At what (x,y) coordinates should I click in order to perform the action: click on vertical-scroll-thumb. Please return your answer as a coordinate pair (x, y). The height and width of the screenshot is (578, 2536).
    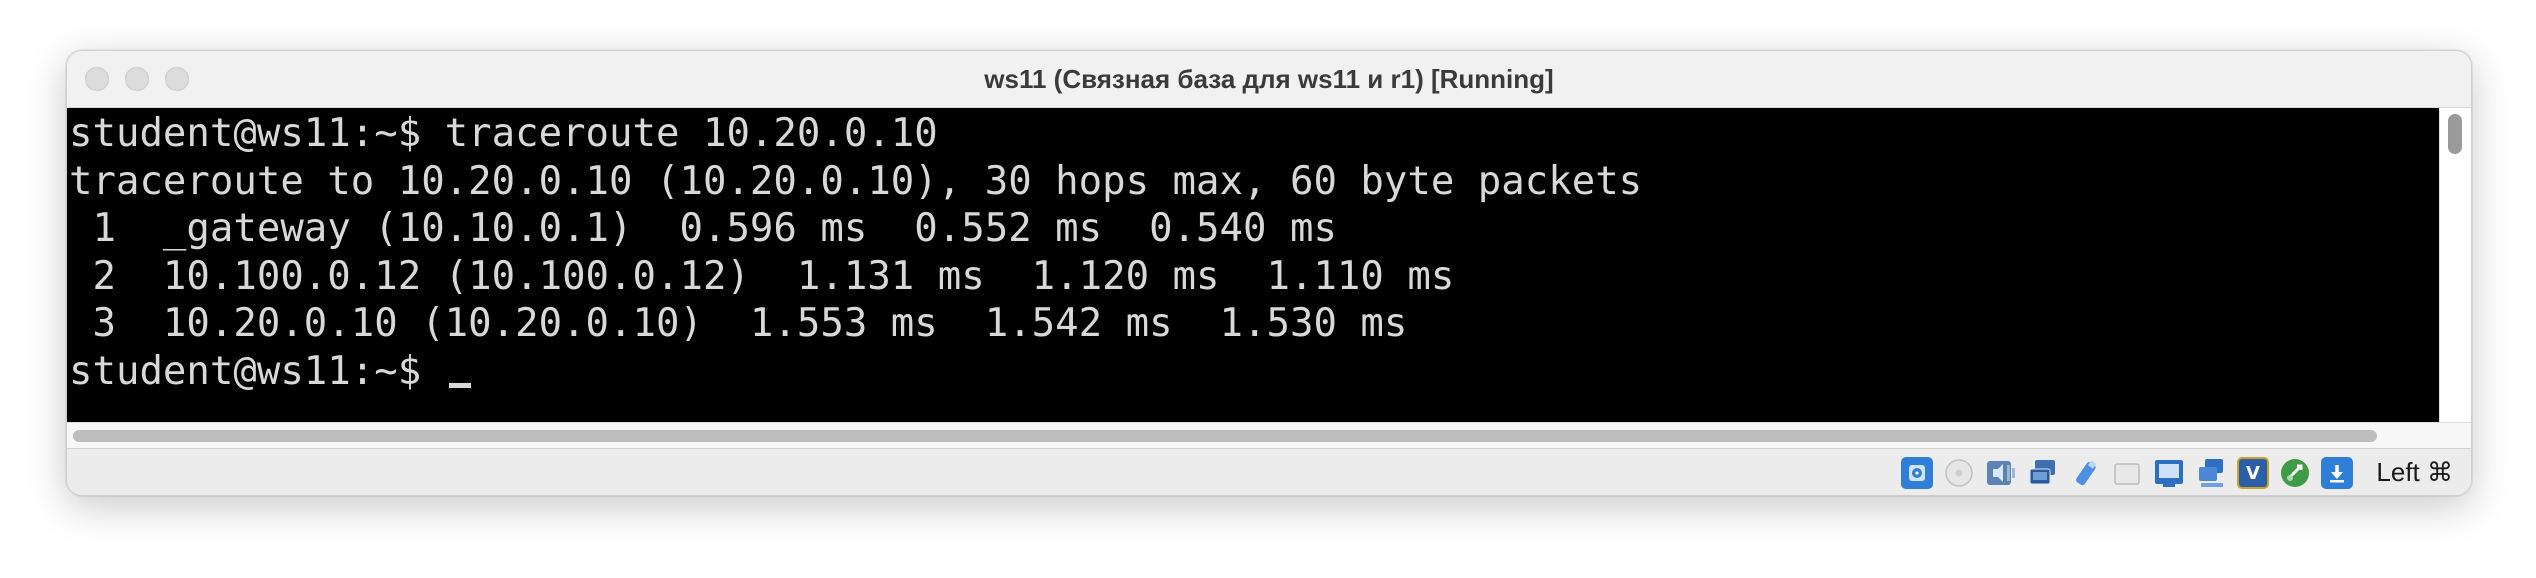
    Looking at the image, I should click on (2455, 134).